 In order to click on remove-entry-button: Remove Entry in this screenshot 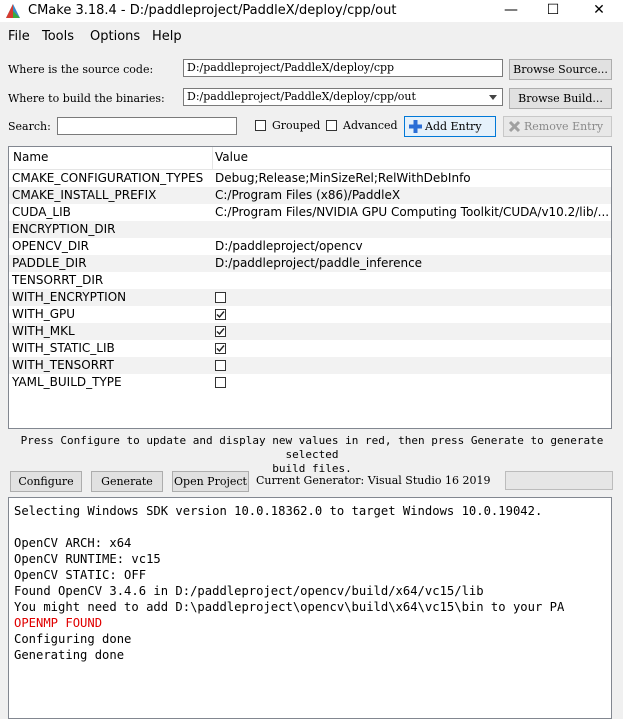, I will do `click(557, 126)`.